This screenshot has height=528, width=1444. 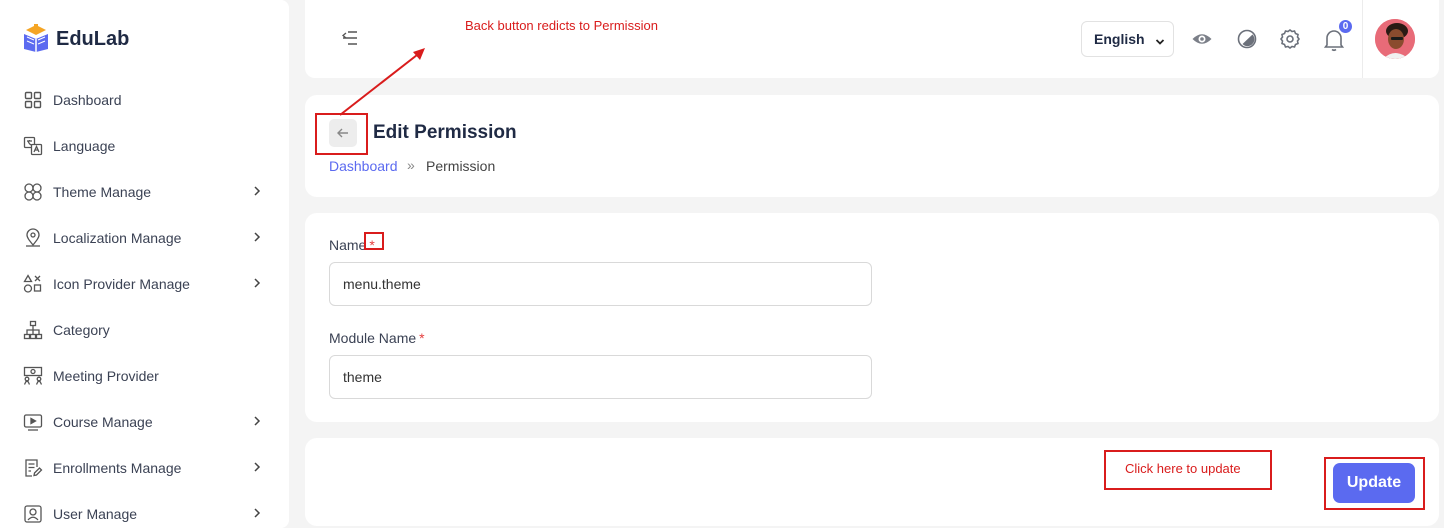 What do you see at coordinates (374, 241) in the screenshot?
I see `annotation-box-required` at bounding box center [374, 241].